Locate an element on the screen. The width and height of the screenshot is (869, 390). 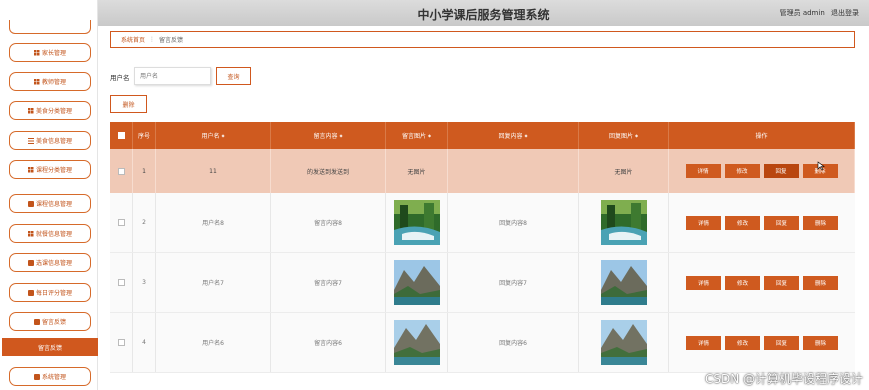
row-reply-image-none: 无图片 is located at coordinates (624, 171).